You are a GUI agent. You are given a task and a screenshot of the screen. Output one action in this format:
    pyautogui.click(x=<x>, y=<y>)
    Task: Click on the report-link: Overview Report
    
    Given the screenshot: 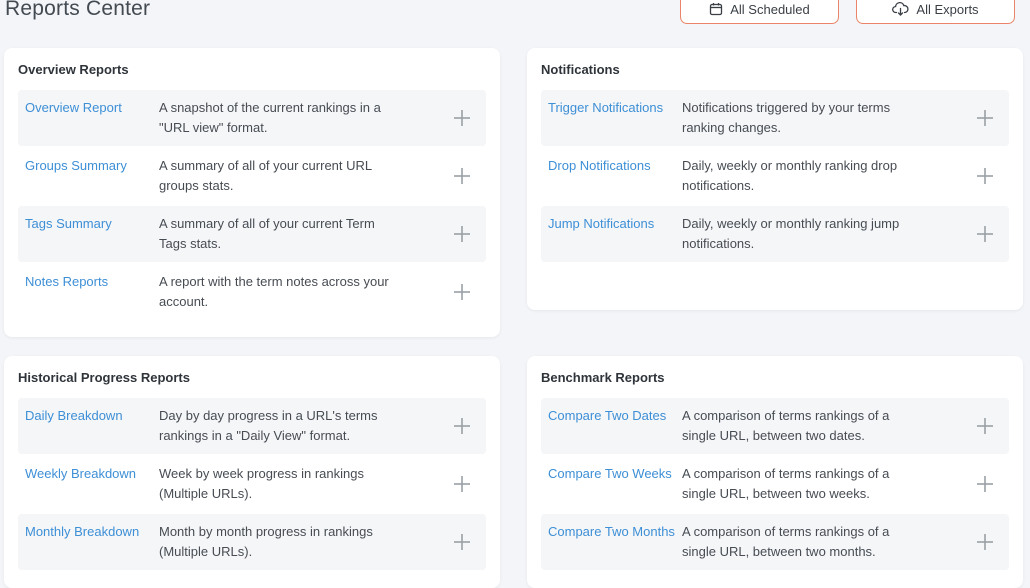 What is the action you would take?
    pyautogui.click(x=88, y=102)
    